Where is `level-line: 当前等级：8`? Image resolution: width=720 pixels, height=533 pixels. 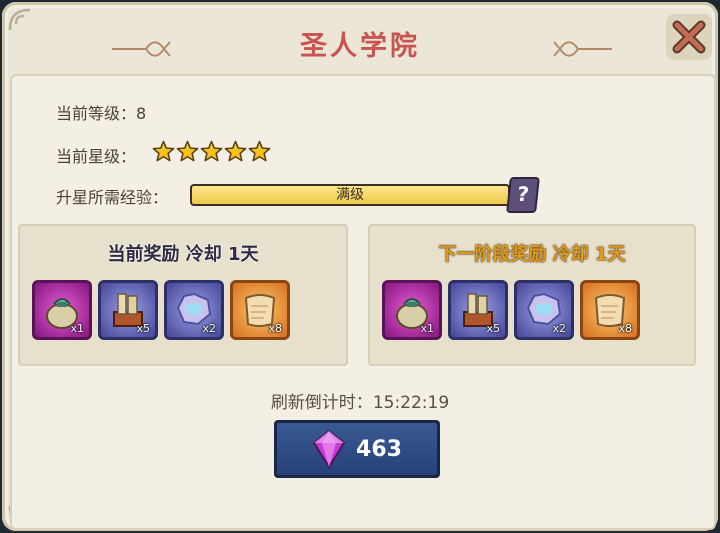 level-line: 当前等级：8 is located at coordinates (101, 112).